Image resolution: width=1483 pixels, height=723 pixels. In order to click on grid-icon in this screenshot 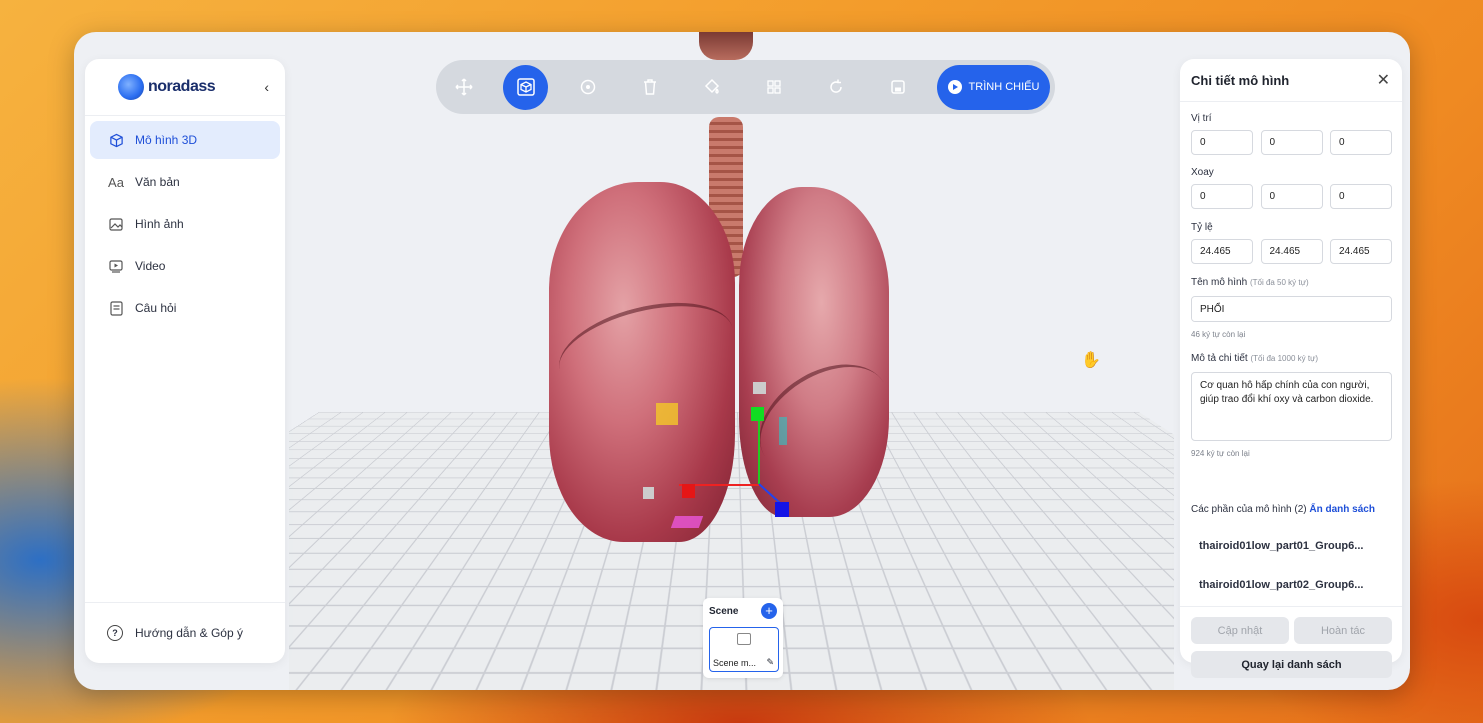, I will do `click(773, 87)`.